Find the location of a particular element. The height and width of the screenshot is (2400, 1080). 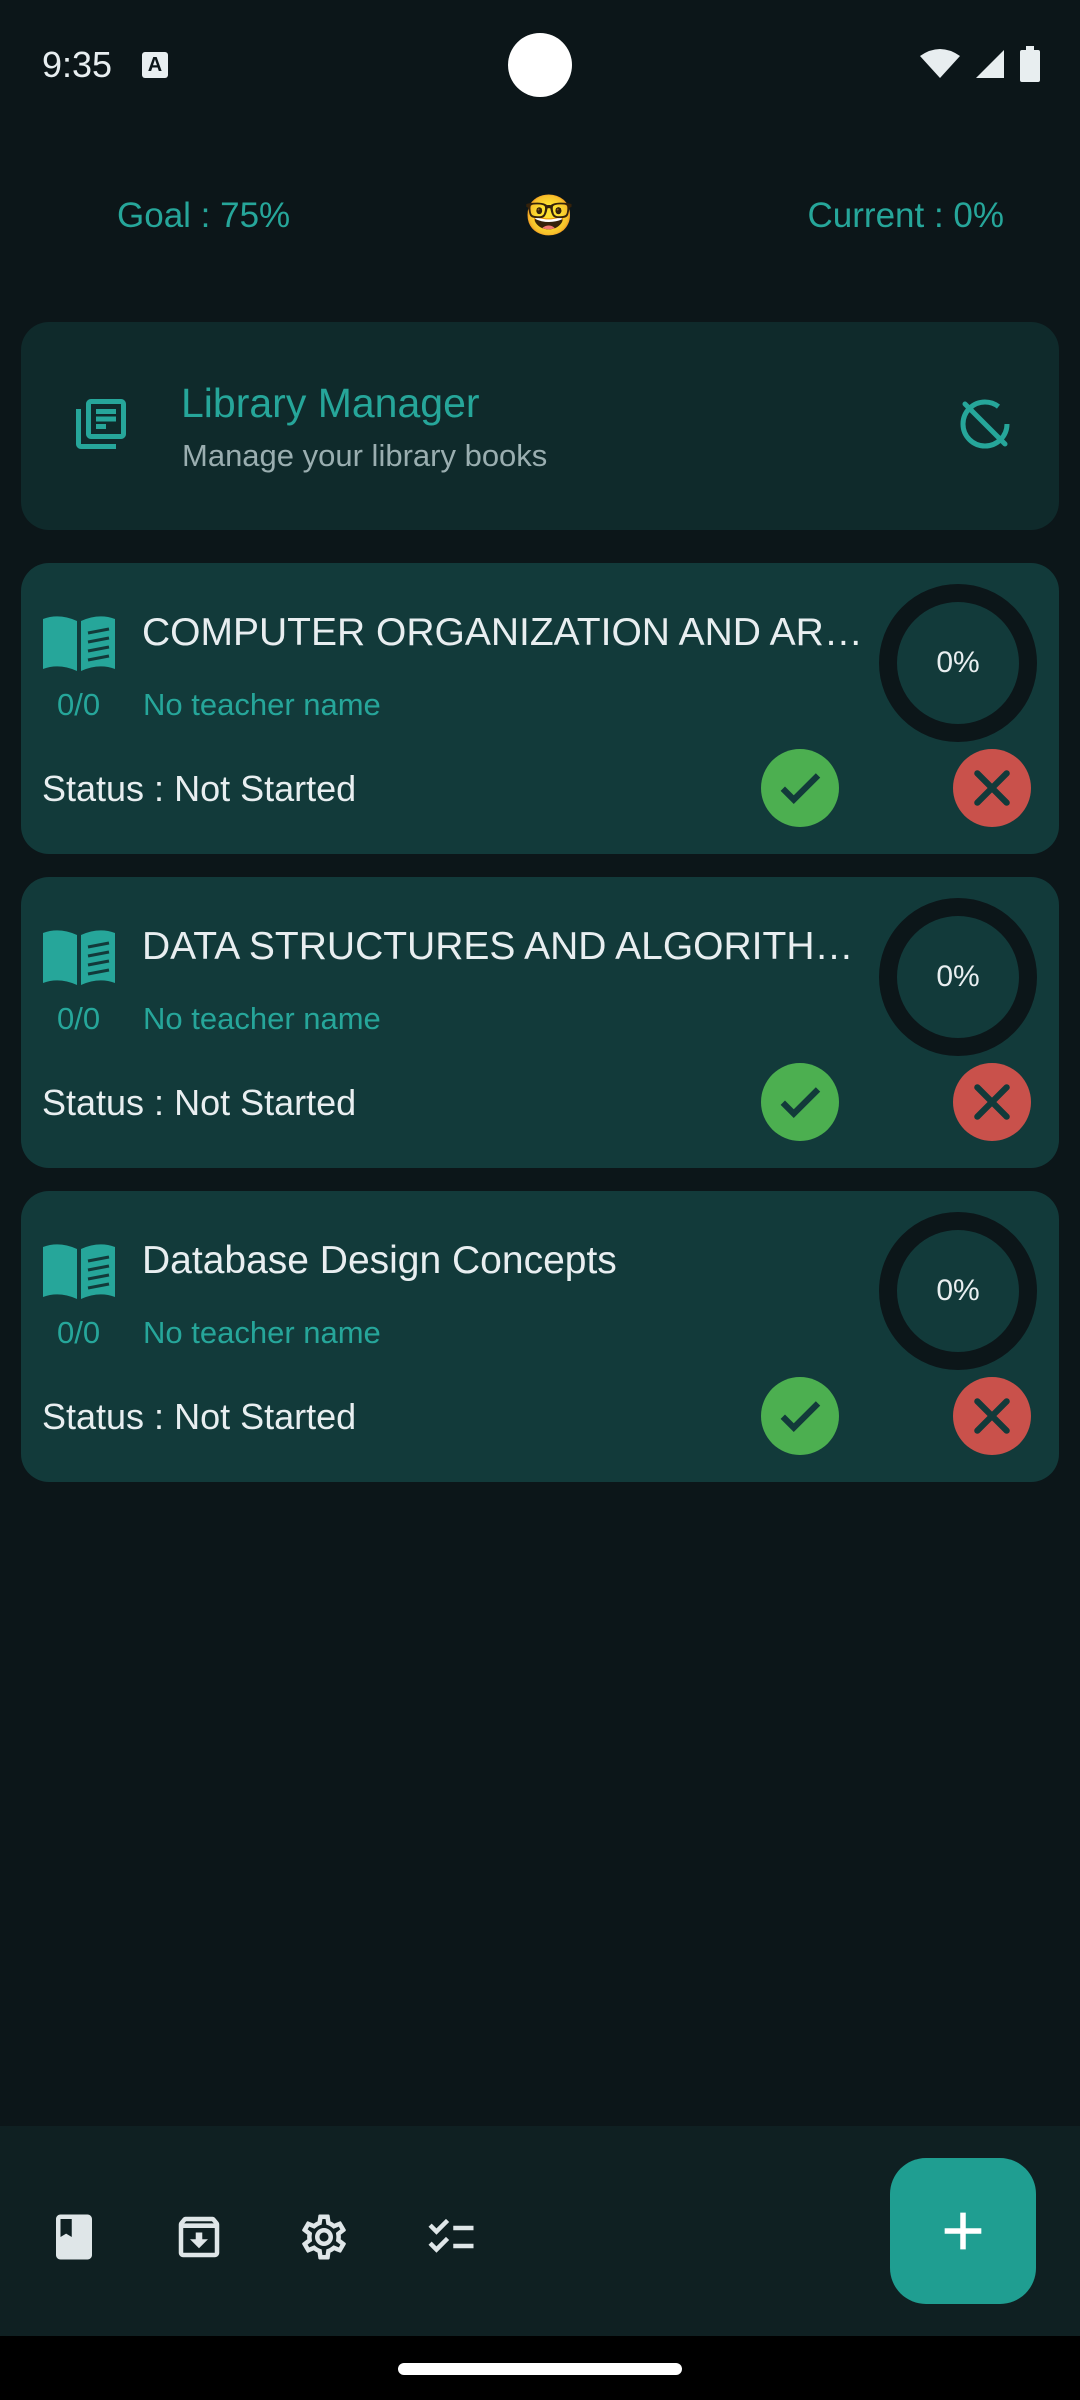

app-subtitle: Manage your library books is located at coordinates (365, 455).